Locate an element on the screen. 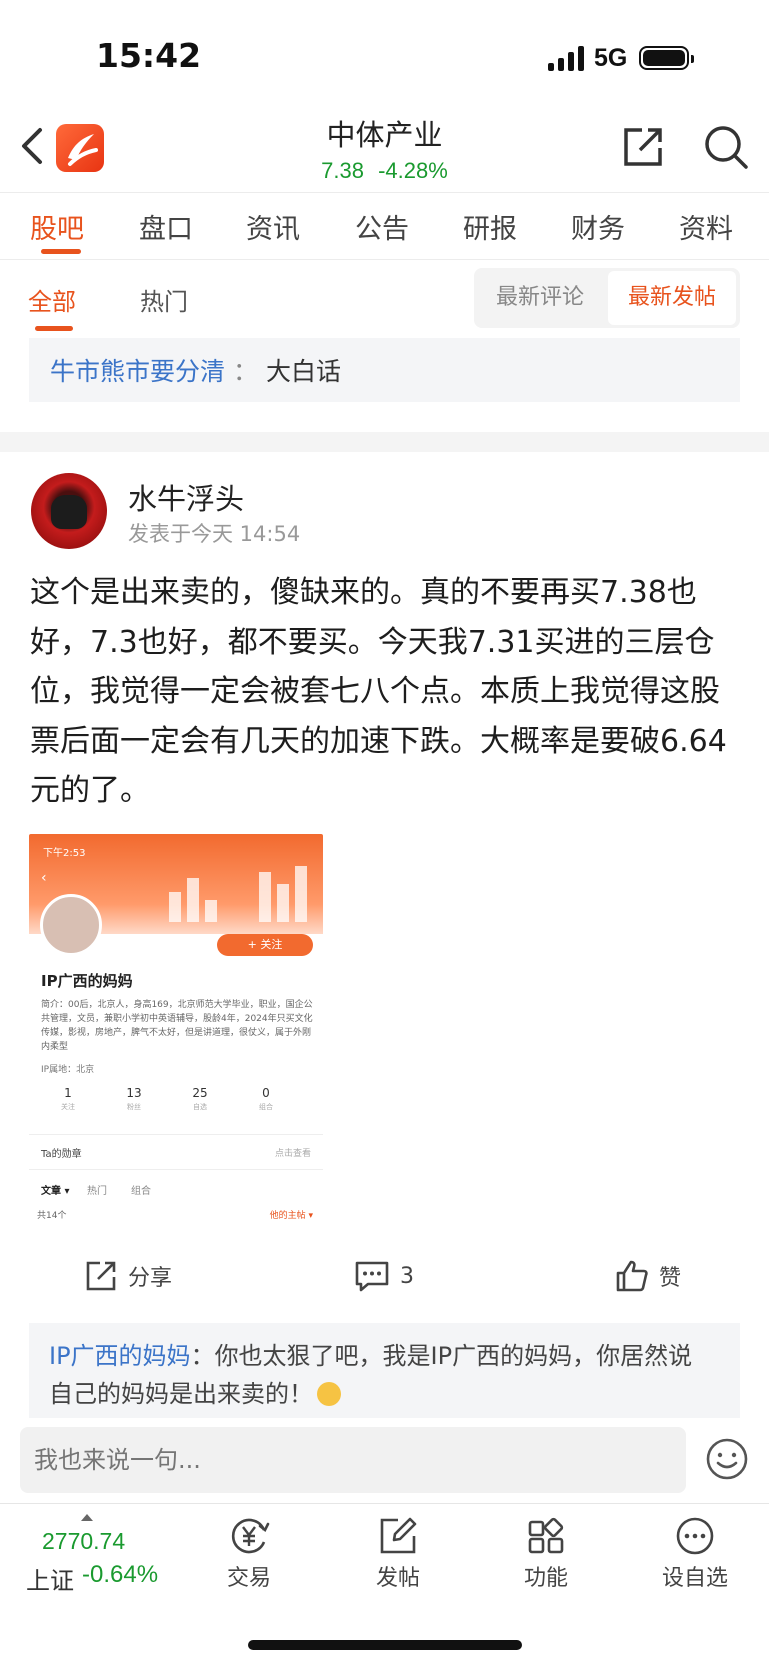  network-label: 5G is located at coordinates (611, 57).